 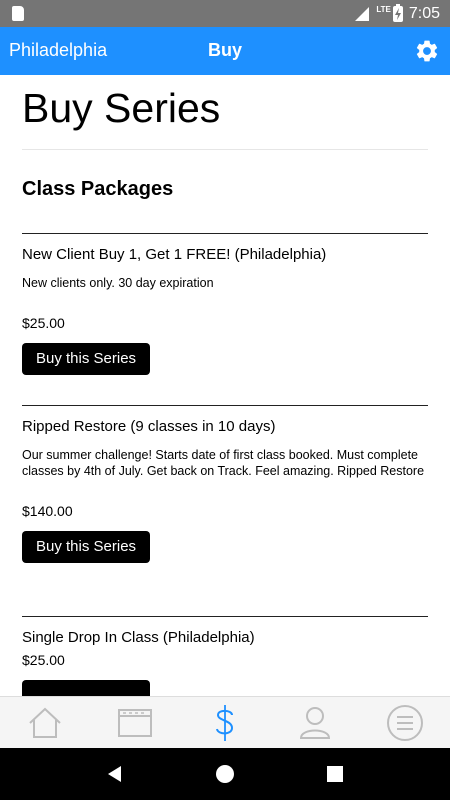 I want to click on nav-buy, so click(x=225, y=723).